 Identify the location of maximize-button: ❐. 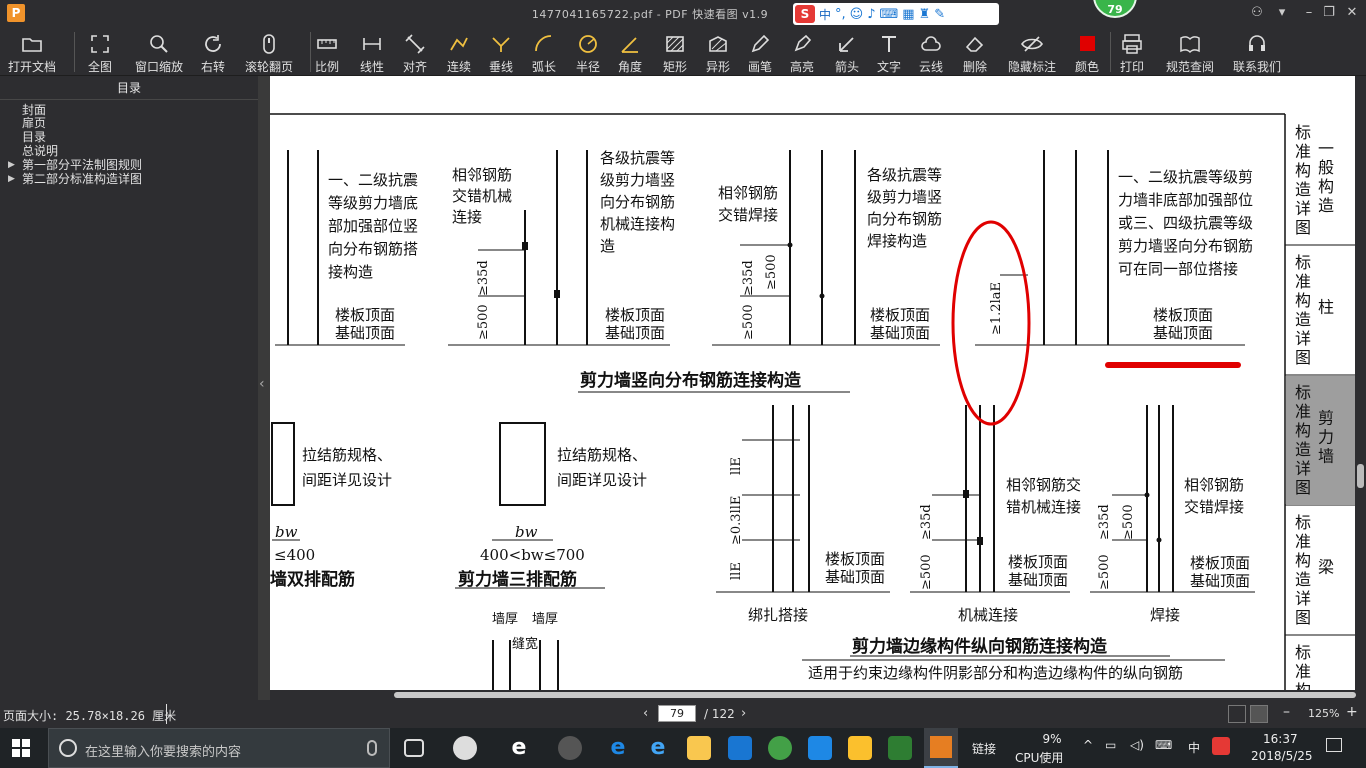
(1329, 13).